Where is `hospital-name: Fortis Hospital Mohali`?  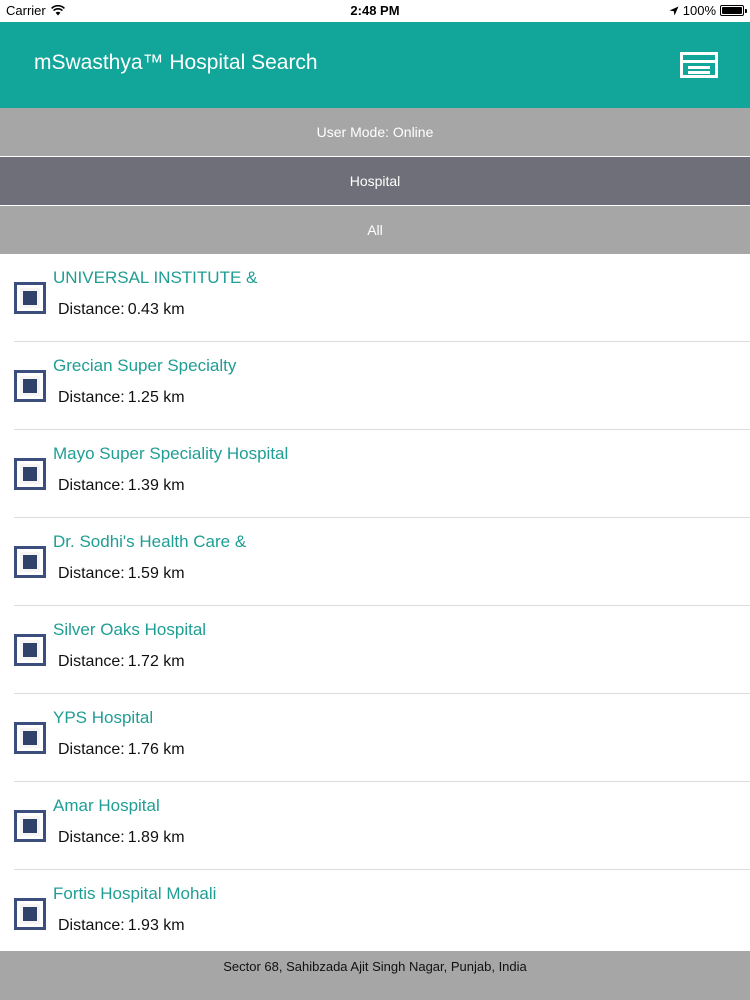 hospital-name: Fortis Hospital Mohali is located at coordinates (135, 893).